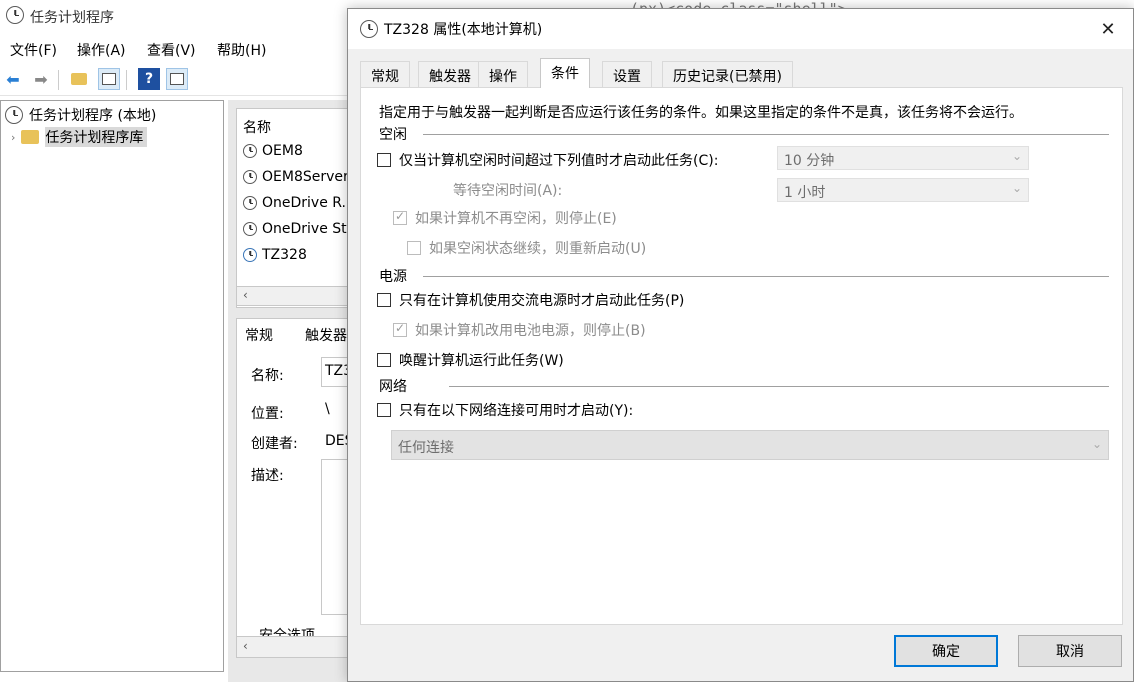 This screenshot has width=1134, height=682. I want to click on restart-if-idle-label: 如果空闲状态继续，则重新启动(U), so click(538, 249).